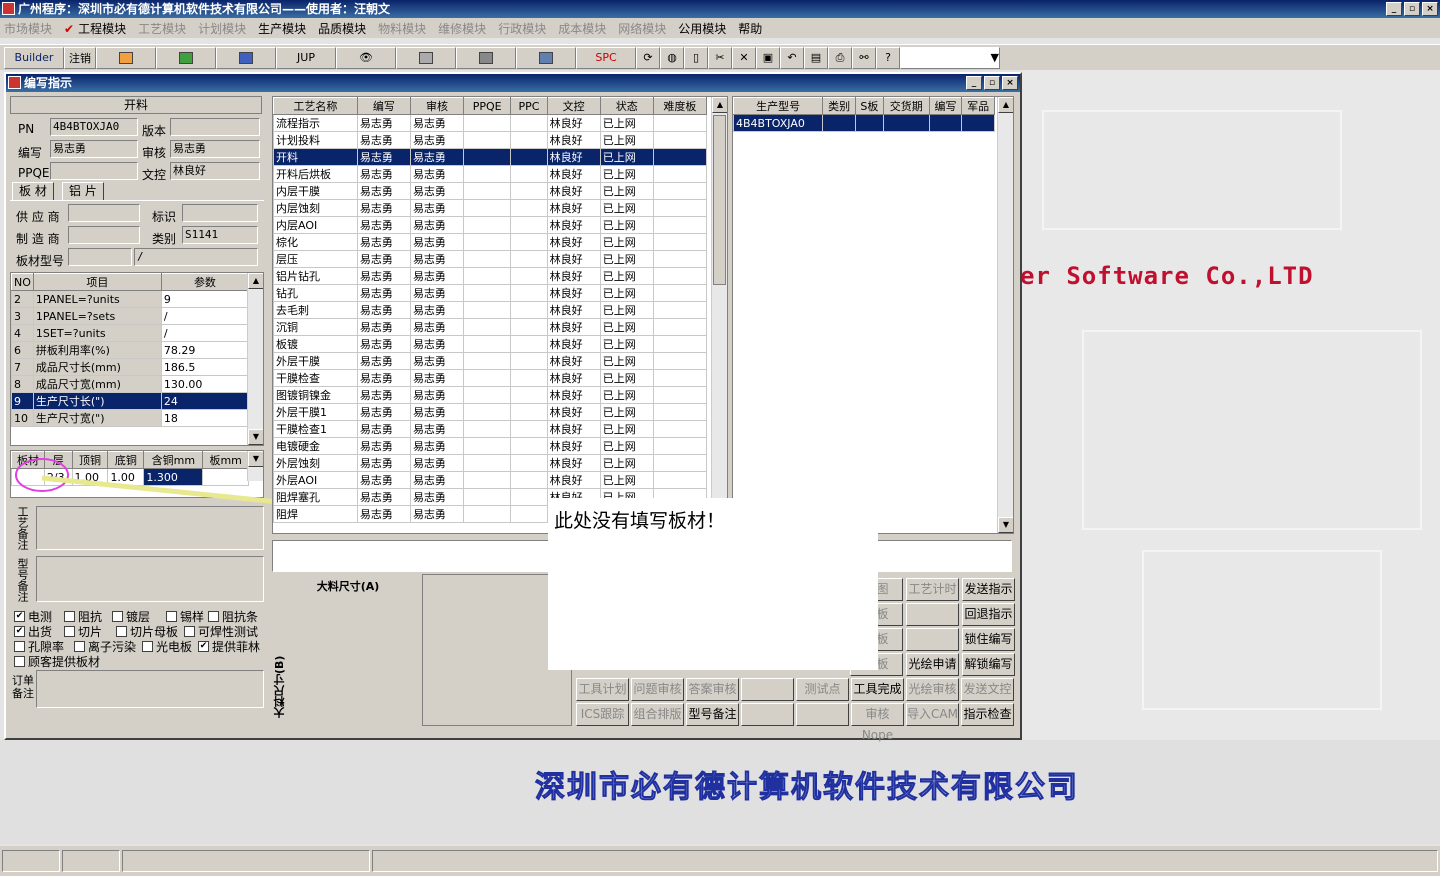 The height and width of the screenshot is (876, 1440). I want to click on pn-field: 4B4BTOXJA0, so click(94, 127).